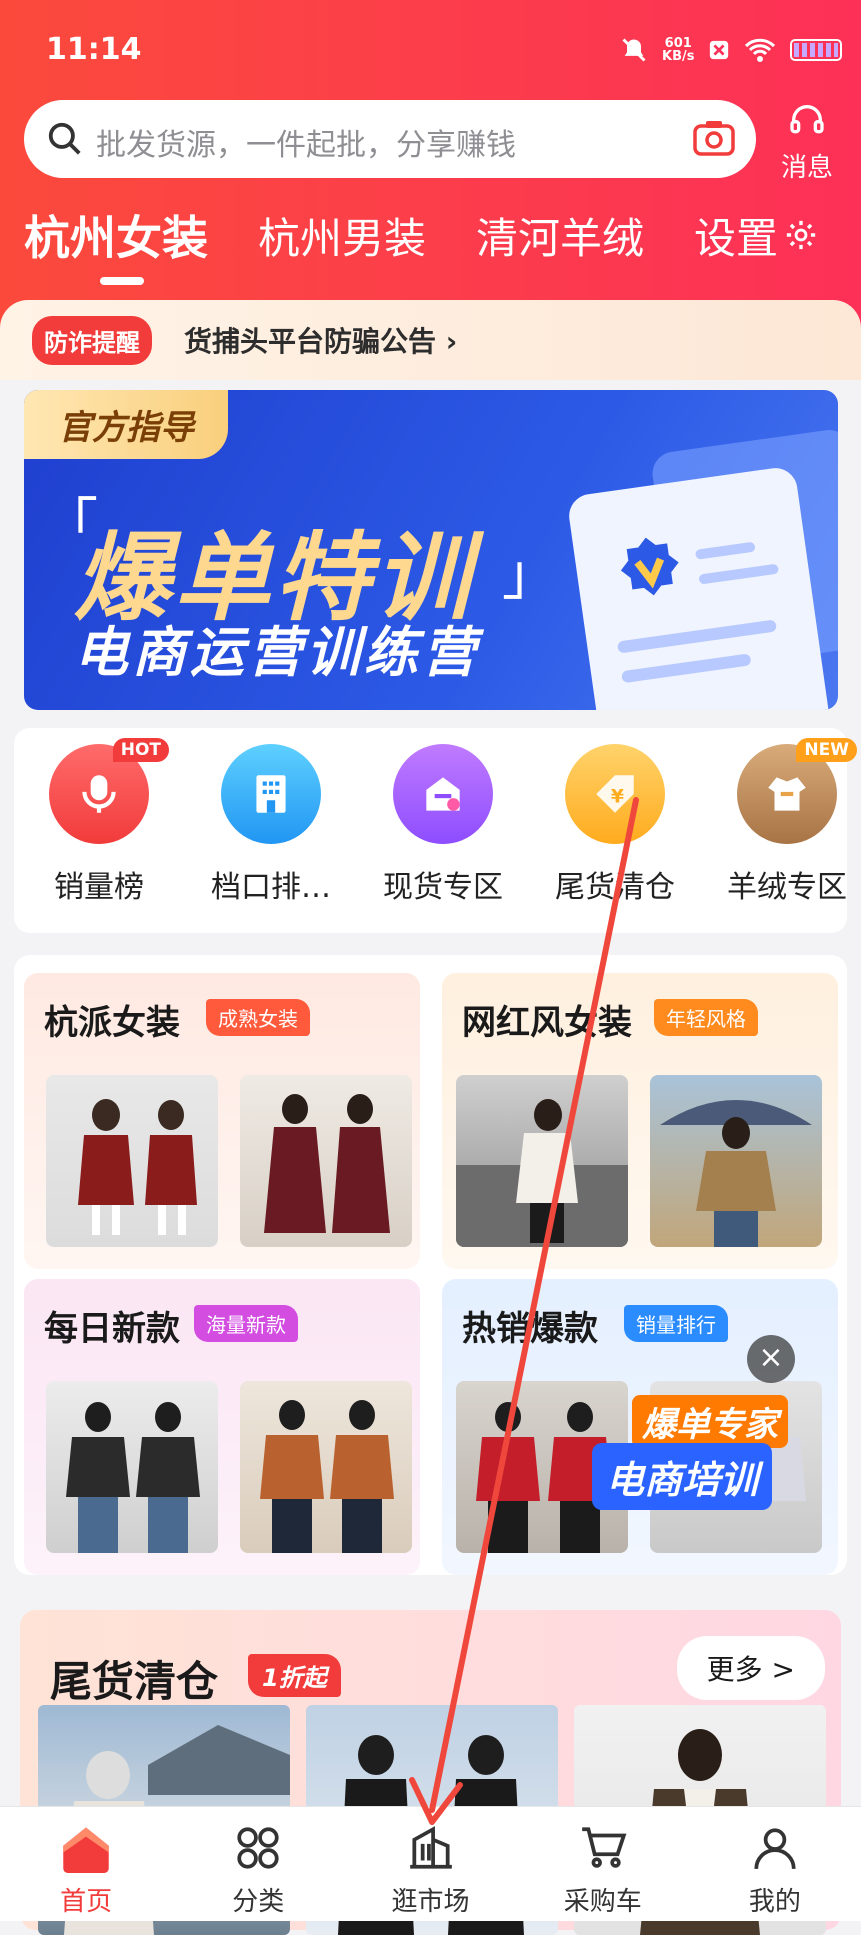  What do you see at coordinates (277, 652) in the screenshot?
I see `banner-subtitle: 电商运营训练营` at bounding box center [277, 652].